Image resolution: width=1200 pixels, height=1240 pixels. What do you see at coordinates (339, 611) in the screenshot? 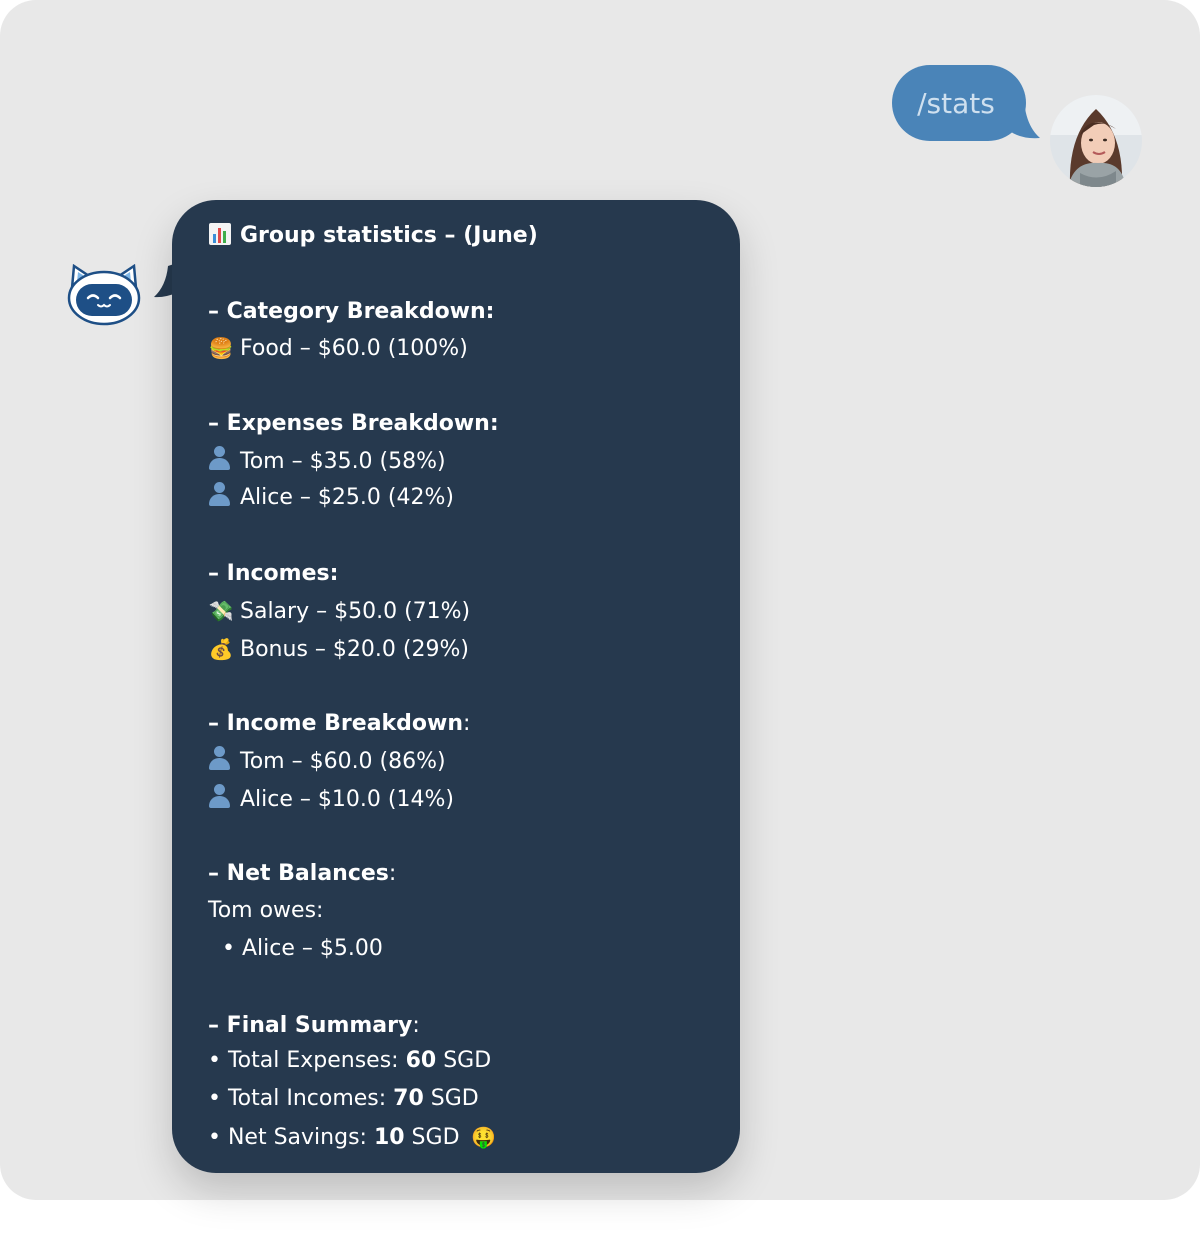
I see `income-item-salary: 💸 Salary – $50.0 (71%)` at bounding box center [339, 611].